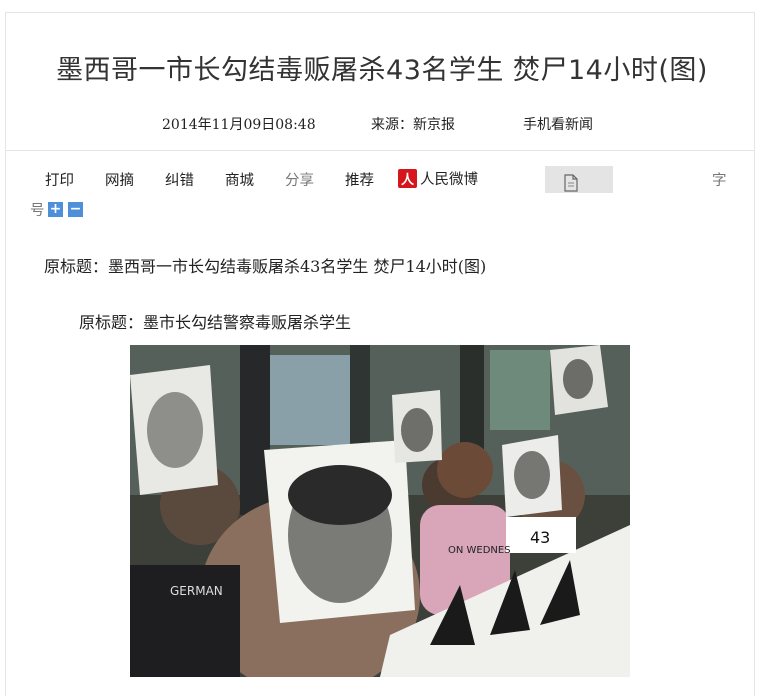  What do you see at coordinates (239, 125) in the screenshot?
I see `publish-date: 2014年11月09日08:48` at bounding box center [239, 125].